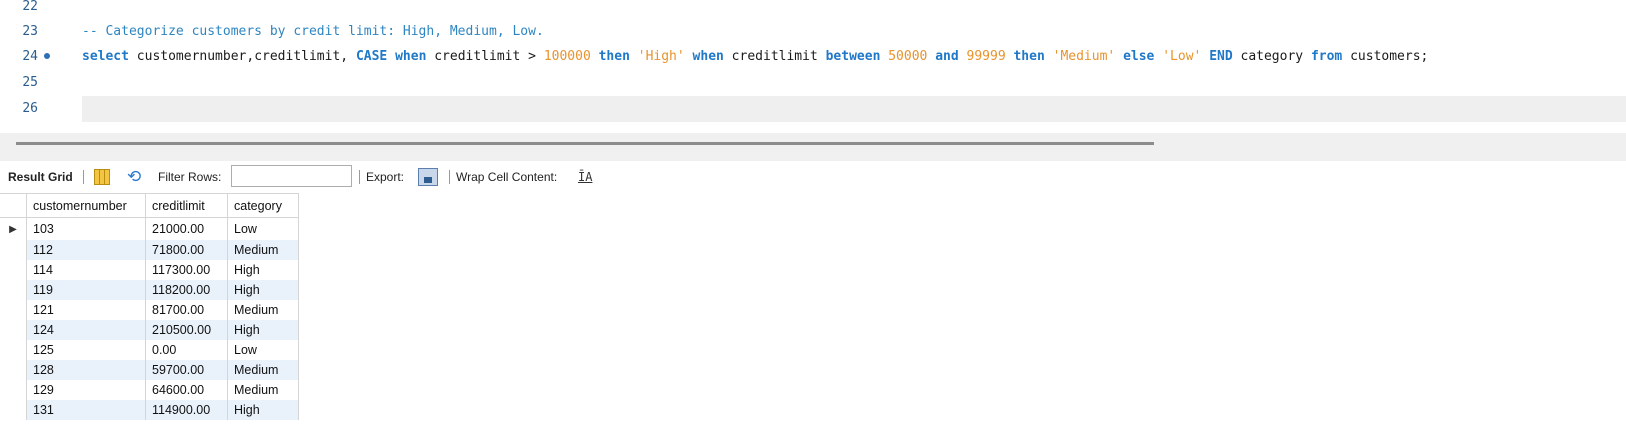 Image resolution: width=1626 pixels, height=427 pixels. Describe the element at coordinates (1084, 56) in the screenshot. I see `sql-string: 'Medium'` at that location.